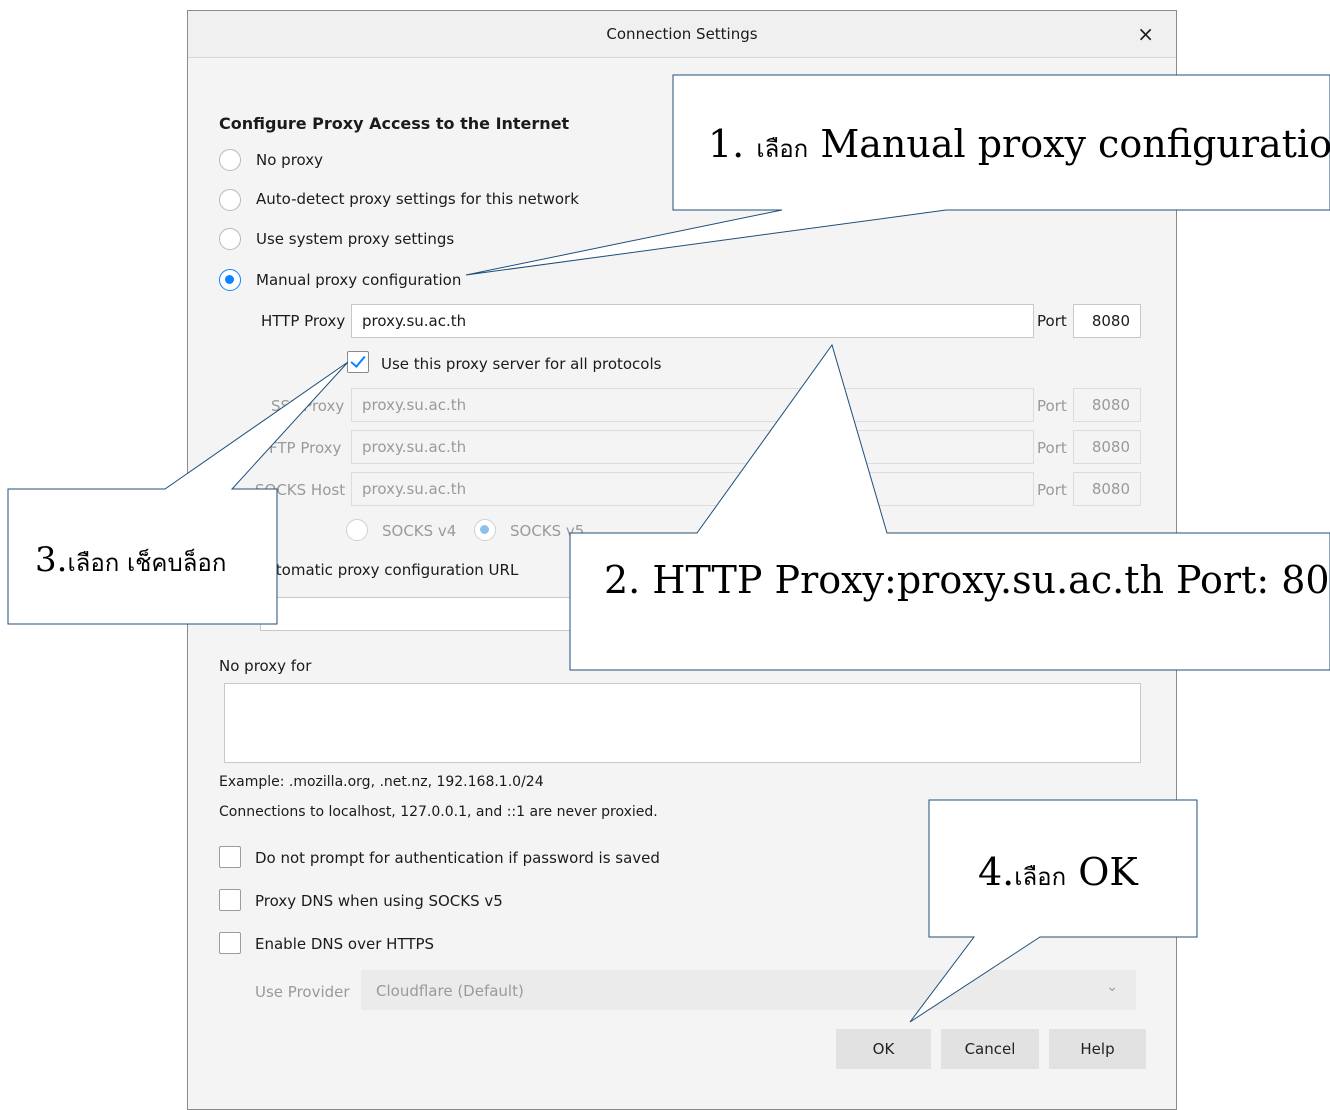  What do you see at coordinates (967, 580) in the screenshot?
I see `callout-2-text: 2. HTTP Proxy:proxy.su.ac.th Port: 8080` at bounding box center [967, 580].